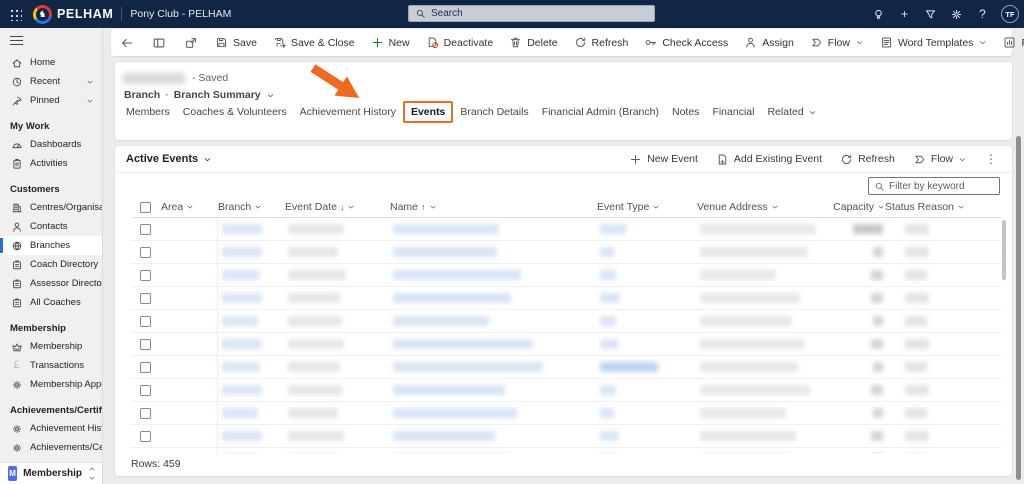 The height and width of the screenshot is (484, 1024). I want to click on sidebar-item-dashboards: Dashboards, so click(51, 144).